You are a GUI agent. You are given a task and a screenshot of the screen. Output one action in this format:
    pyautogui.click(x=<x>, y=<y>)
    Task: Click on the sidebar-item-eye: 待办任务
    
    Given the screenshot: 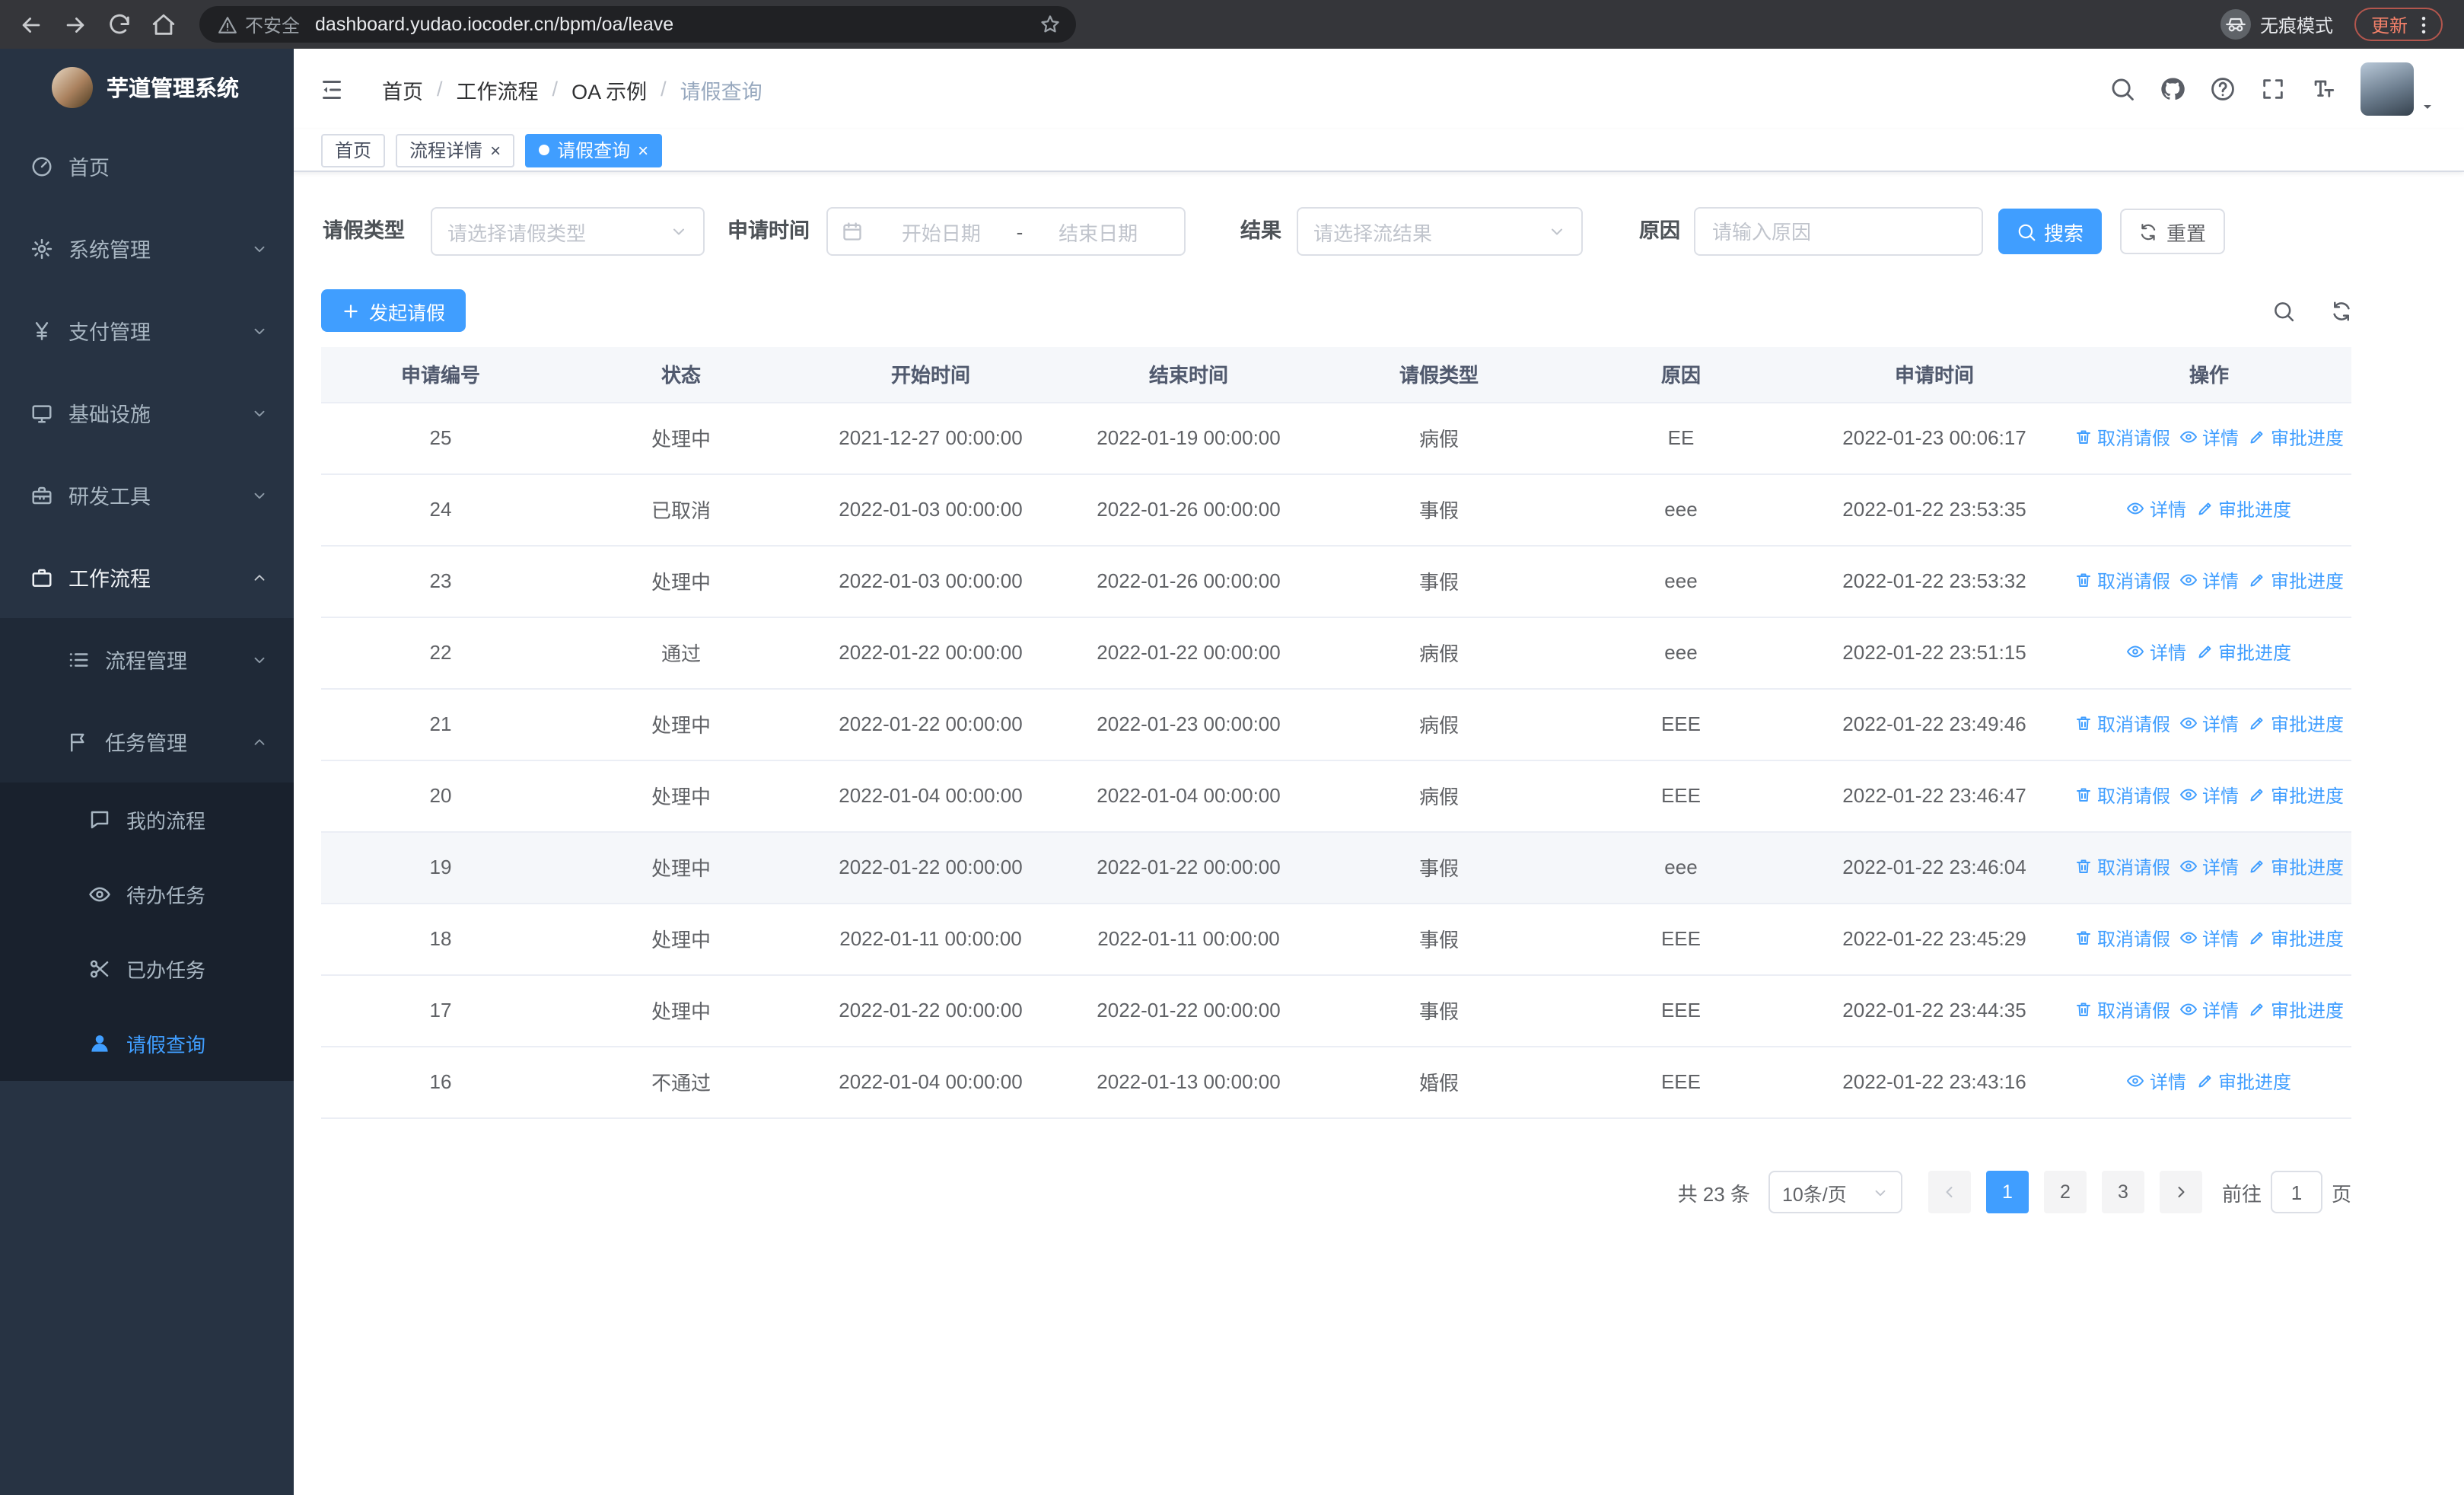 What is the action you would take?
    pyautogui.click(x=147, y=894)
    